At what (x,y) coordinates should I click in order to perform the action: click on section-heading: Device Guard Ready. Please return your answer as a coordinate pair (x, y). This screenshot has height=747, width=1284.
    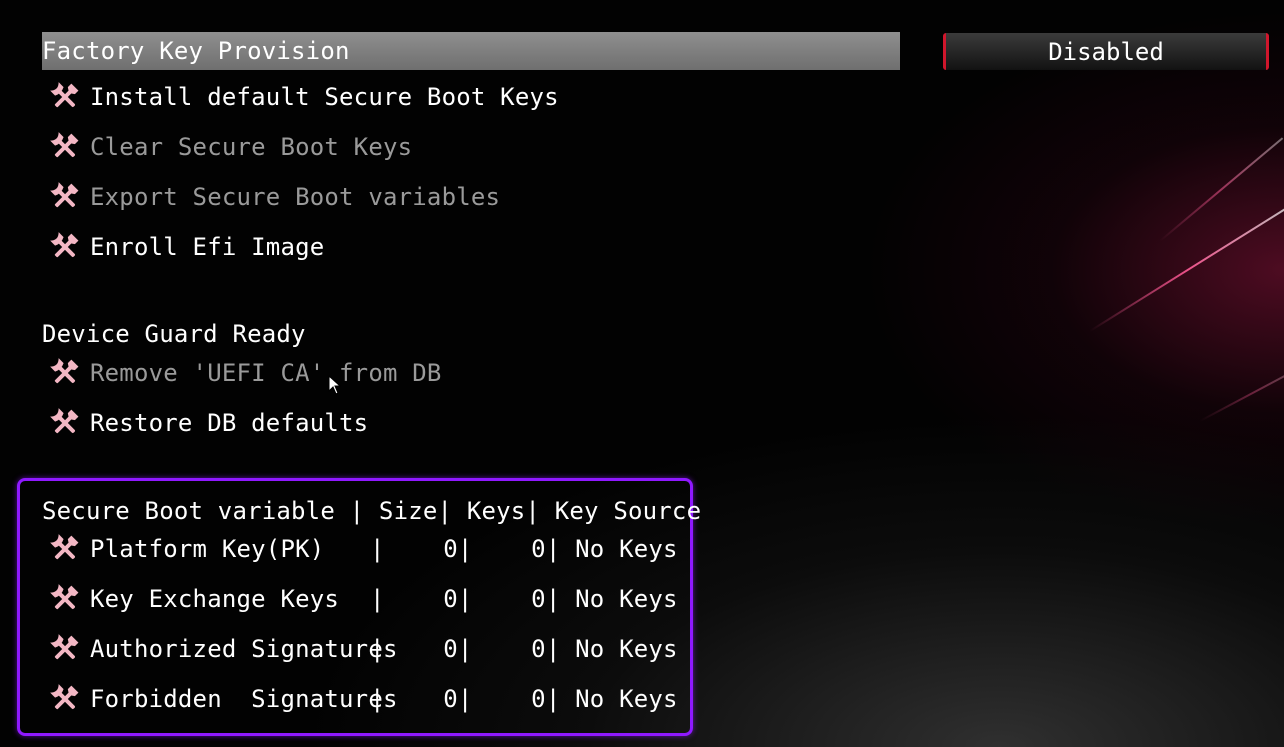
    Looking at the image, I should click on (174, 334).